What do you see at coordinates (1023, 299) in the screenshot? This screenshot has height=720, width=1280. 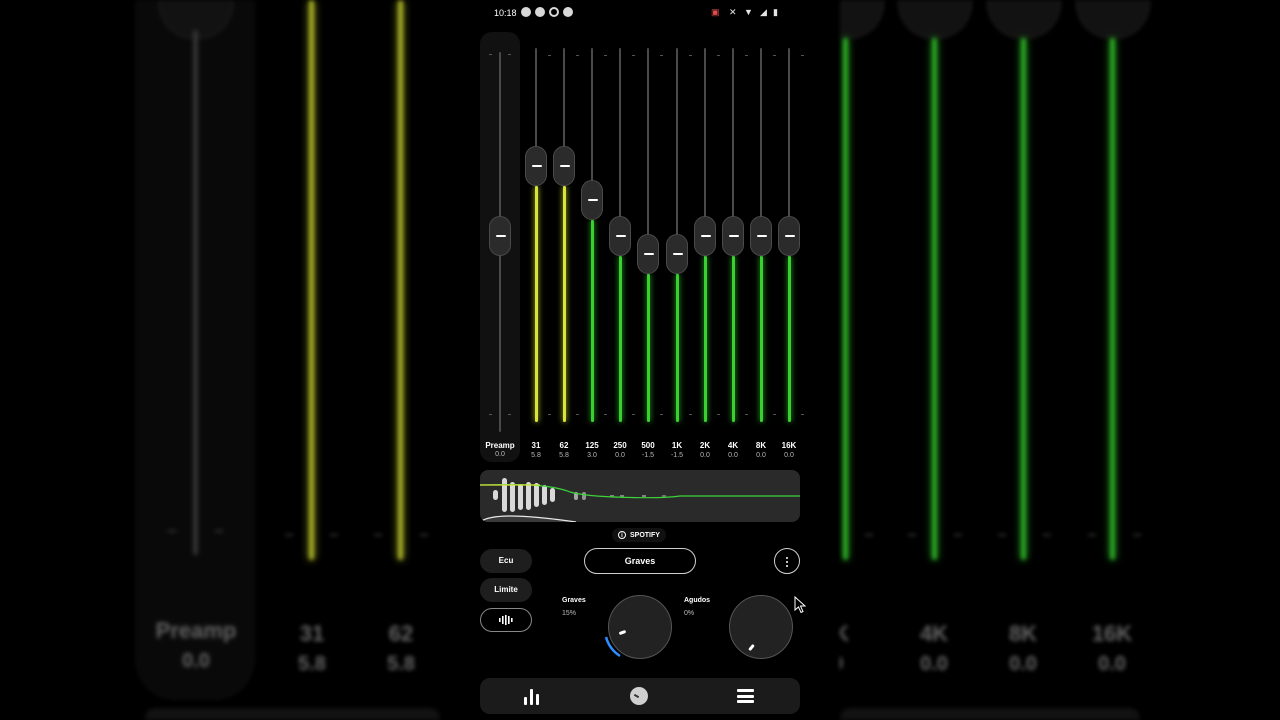 I see `bg-band-8k-line` at bounding box center [1023, 299].